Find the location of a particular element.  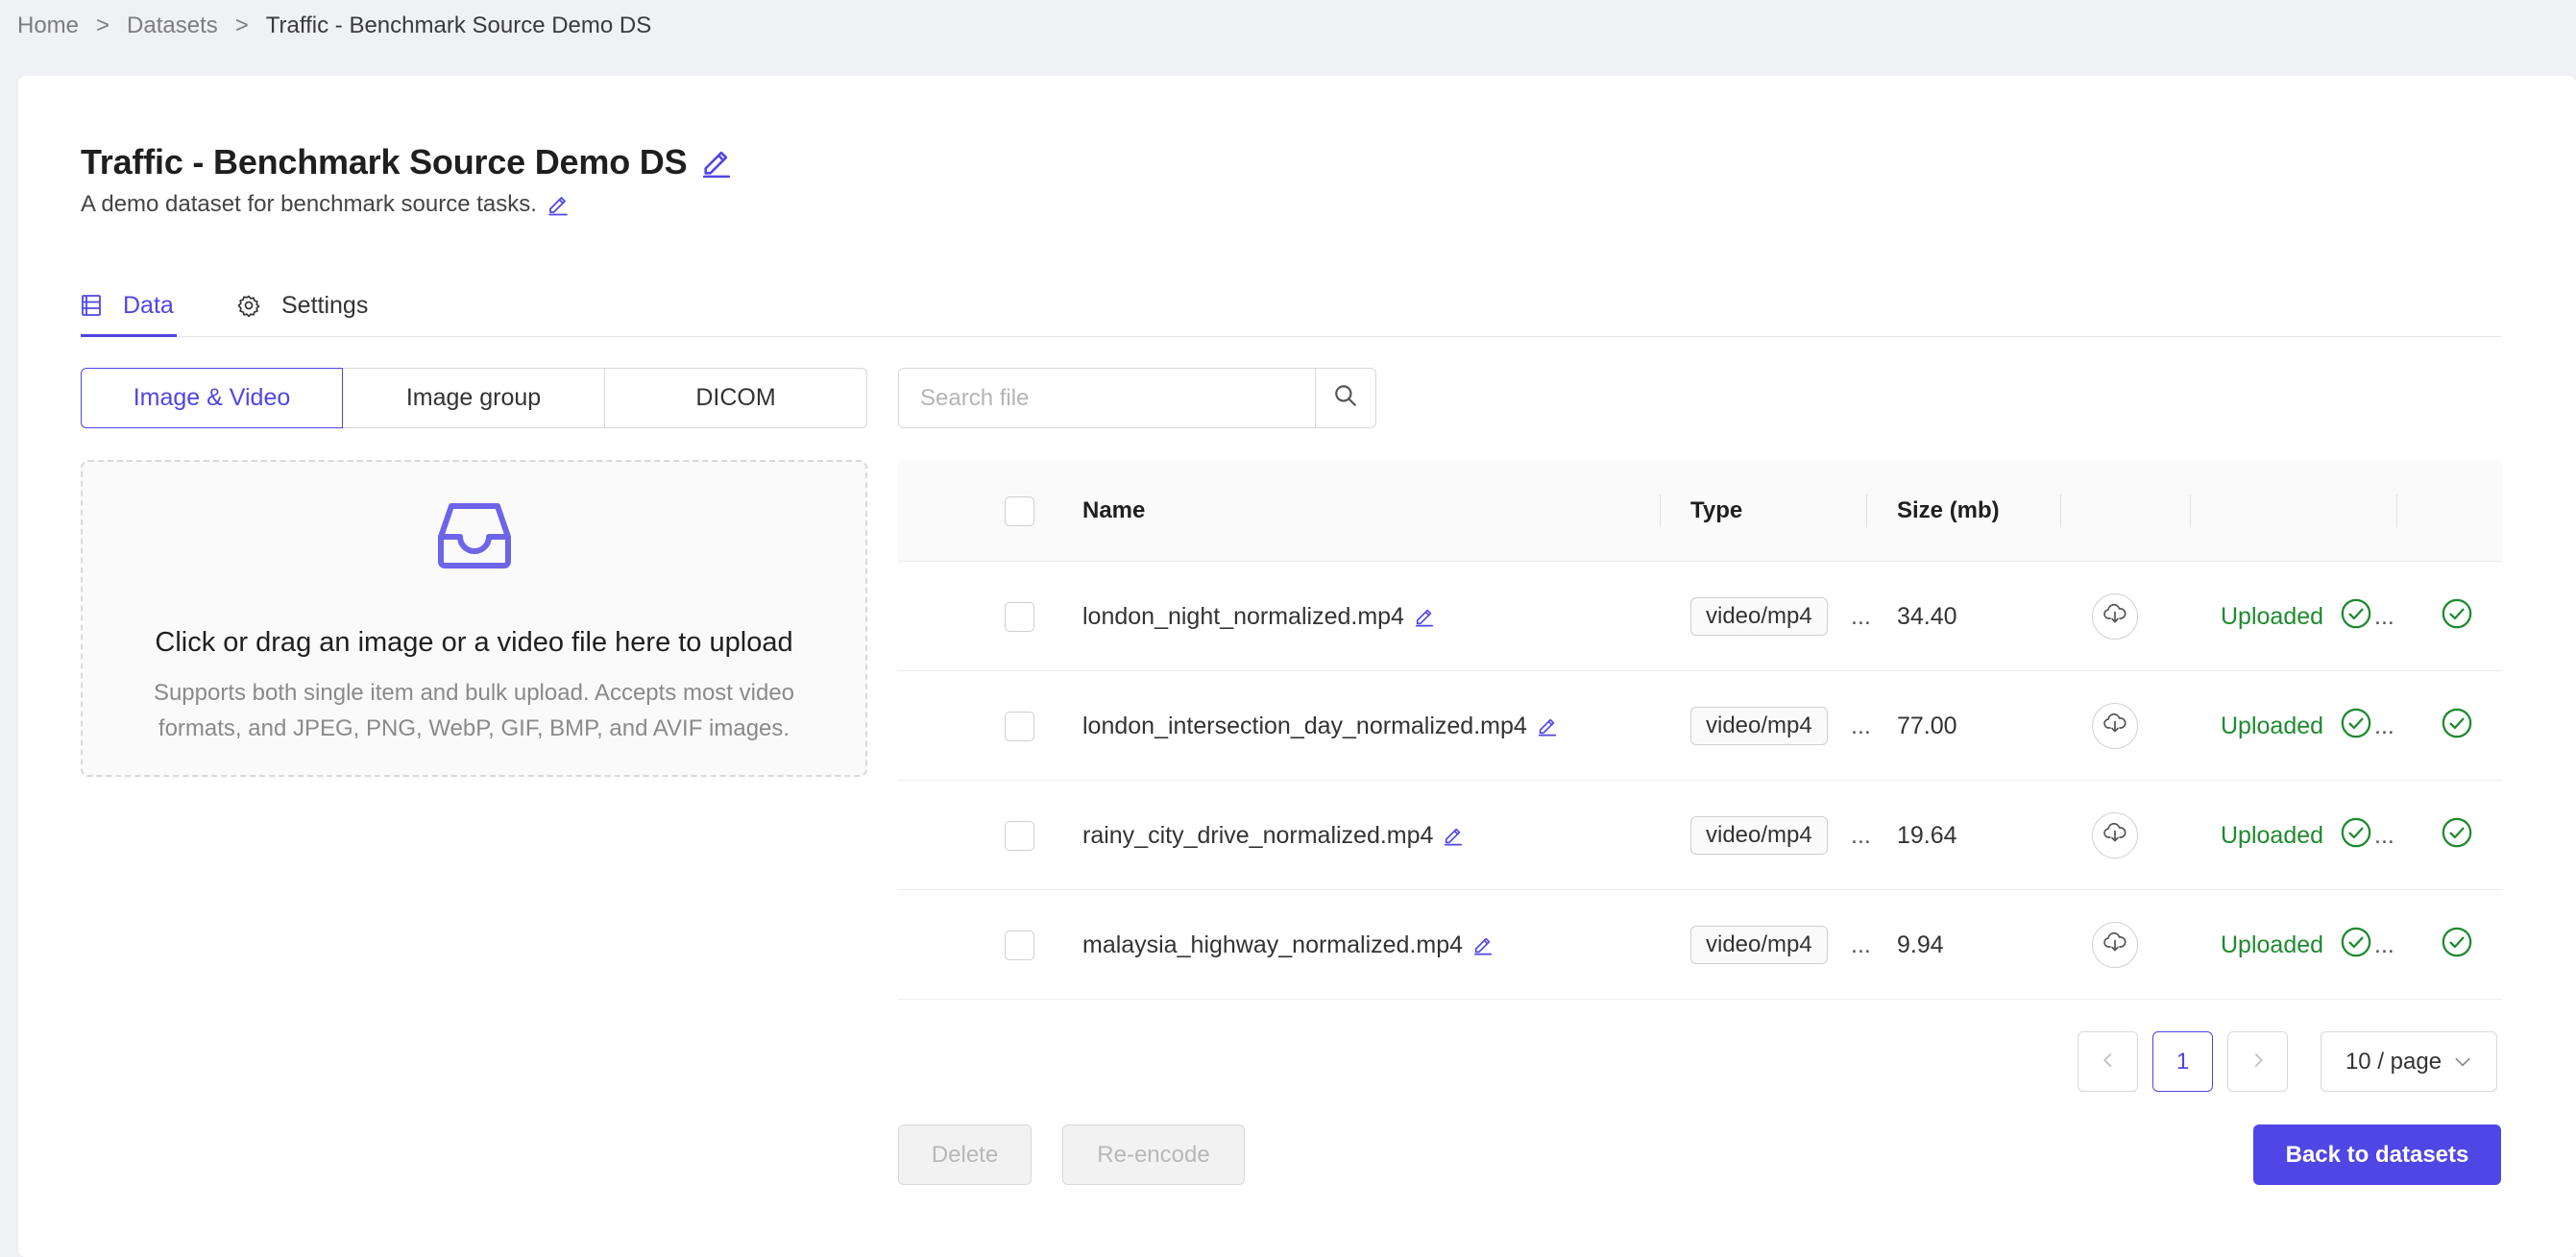

tab-data-label: Data is located at coordinates (148, 305).